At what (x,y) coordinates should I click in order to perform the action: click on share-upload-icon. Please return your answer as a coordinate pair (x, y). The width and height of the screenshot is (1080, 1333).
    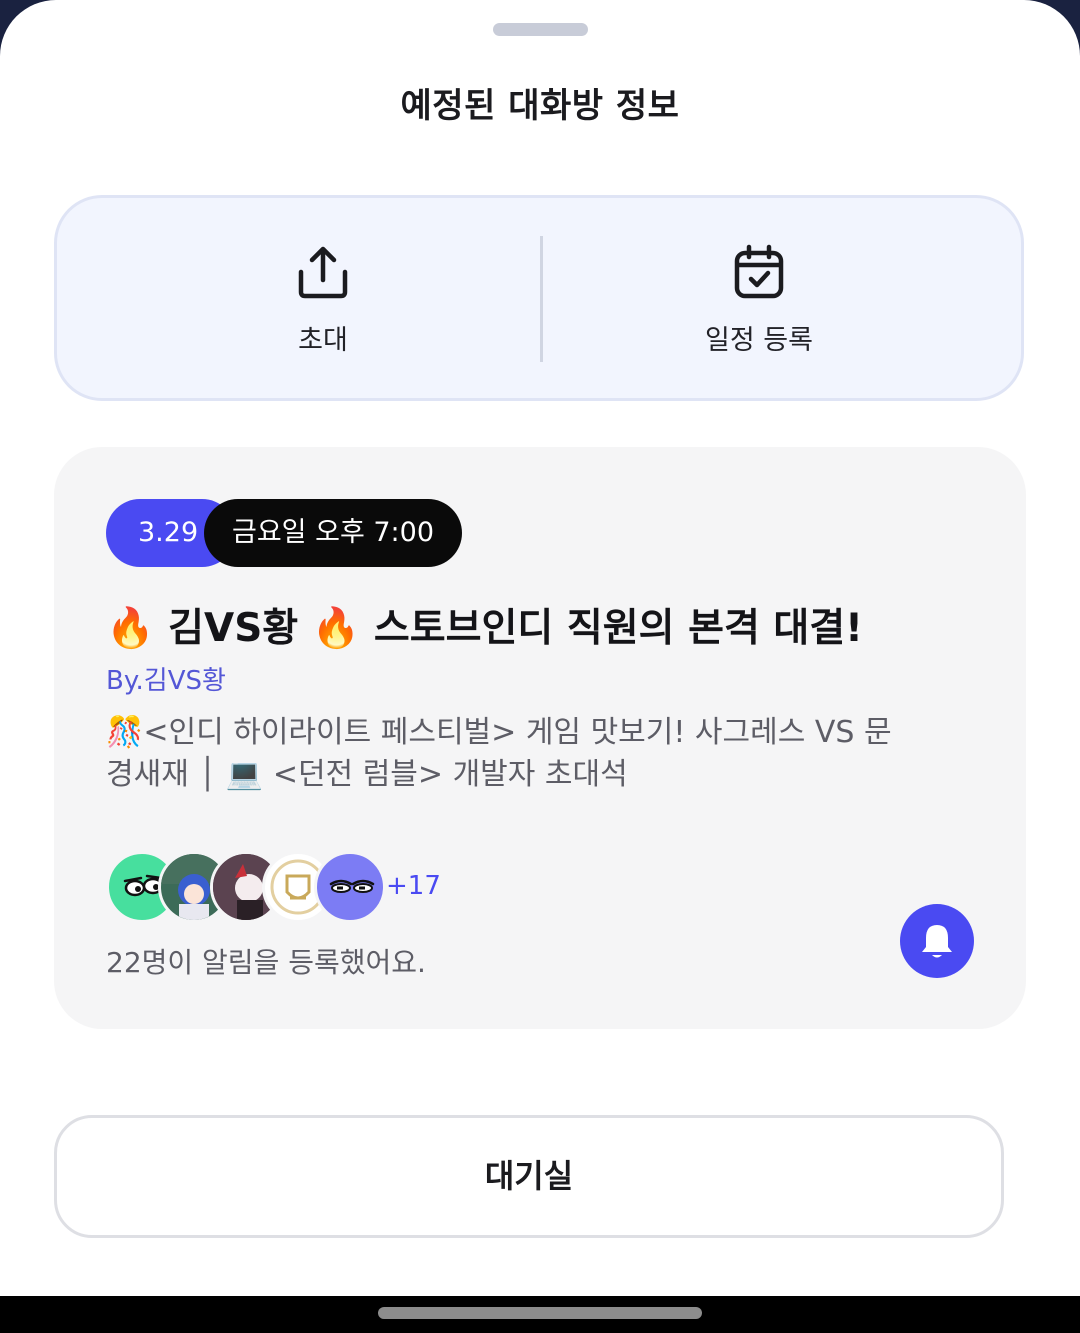
    Looking at the image, I should click on (323, 272).